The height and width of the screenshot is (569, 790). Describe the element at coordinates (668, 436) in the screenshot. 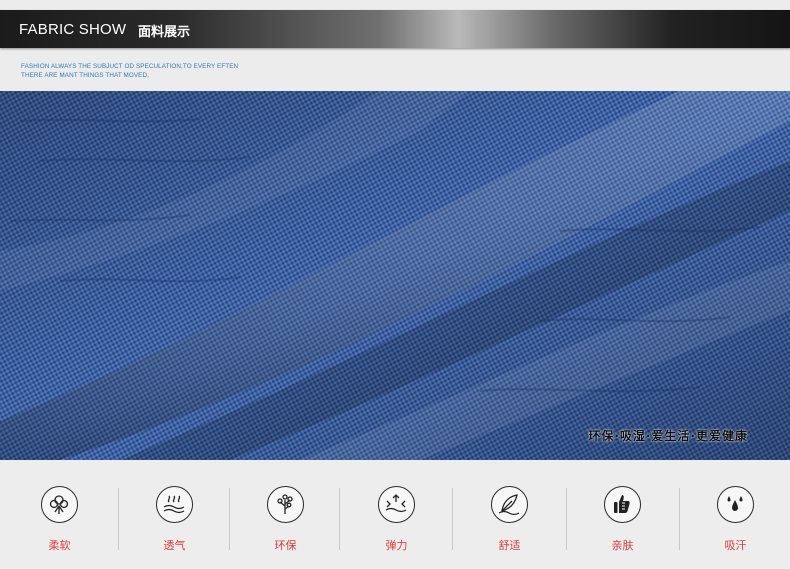

I see `fabric-slogan: 环保·吸湿·爱生活·更爱健康` at that location.